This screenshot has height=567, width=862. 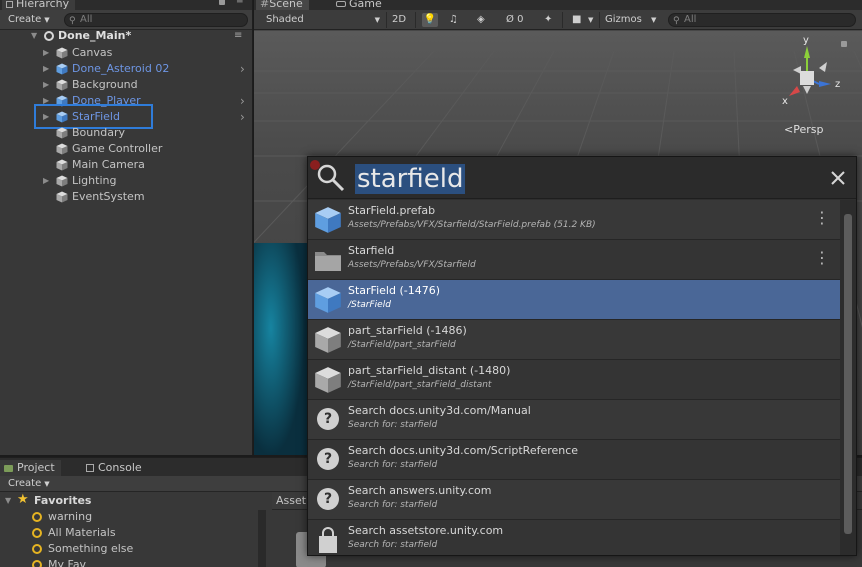 What do you see at coordinates (429, 370) in the screenshot?
I see `result-title: part_starField_distant (-1480)` at bounding box center [429, 370].